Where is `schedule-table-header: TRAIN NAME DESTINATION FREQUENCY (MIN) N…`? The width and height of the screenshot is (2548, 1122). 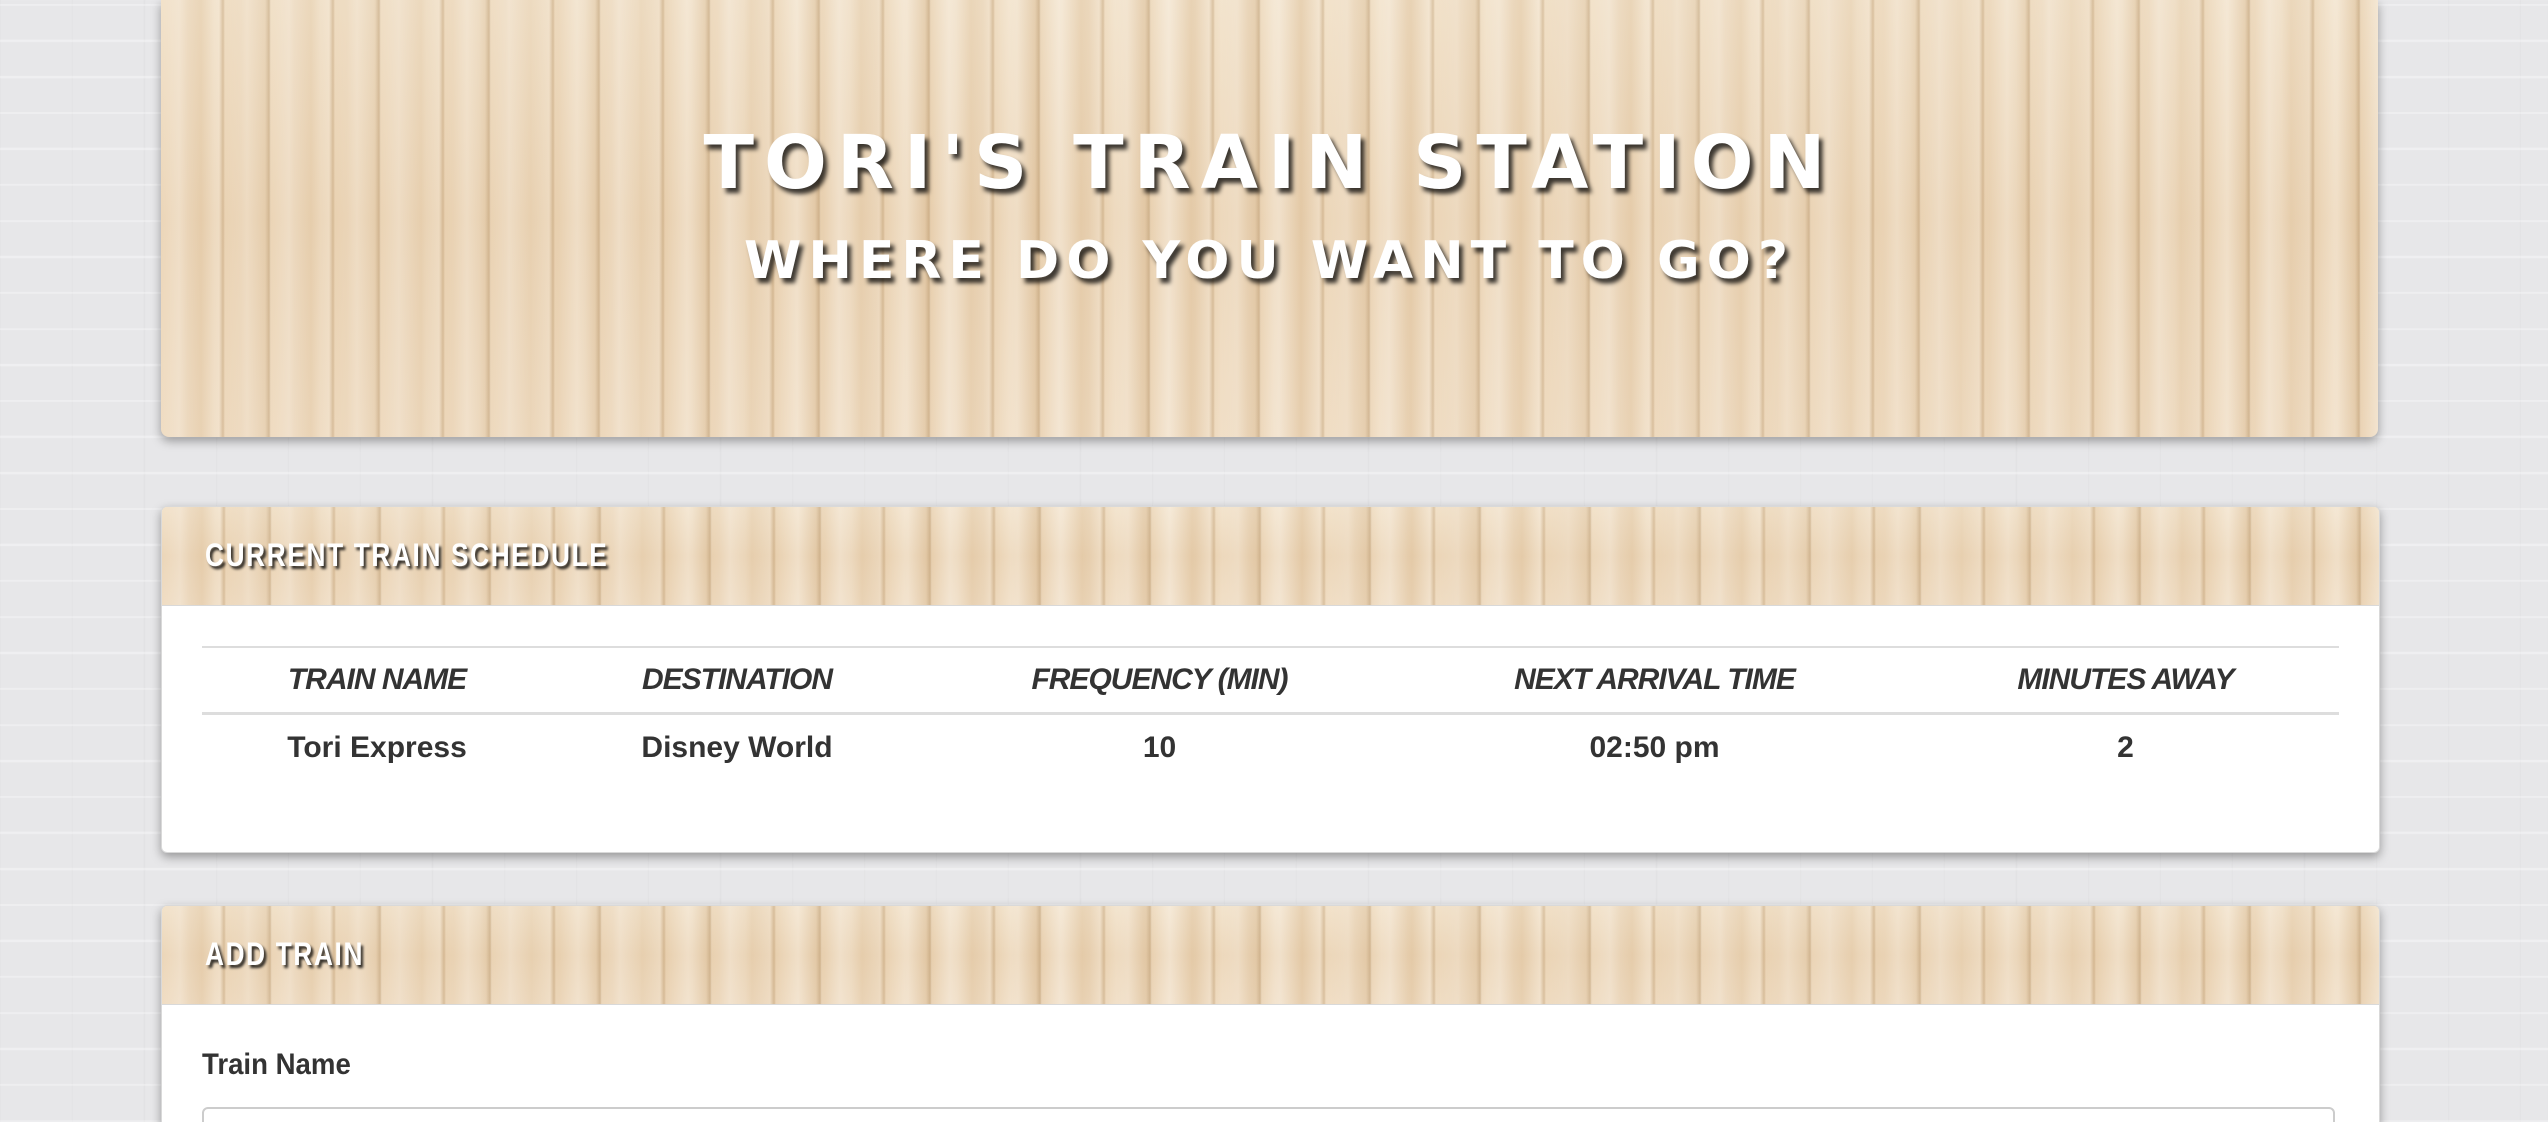 schedule-table-header: TRAIN NAME DESTINATION FREQUENCY (MIN) N… is located at coordinates (1270, 680).